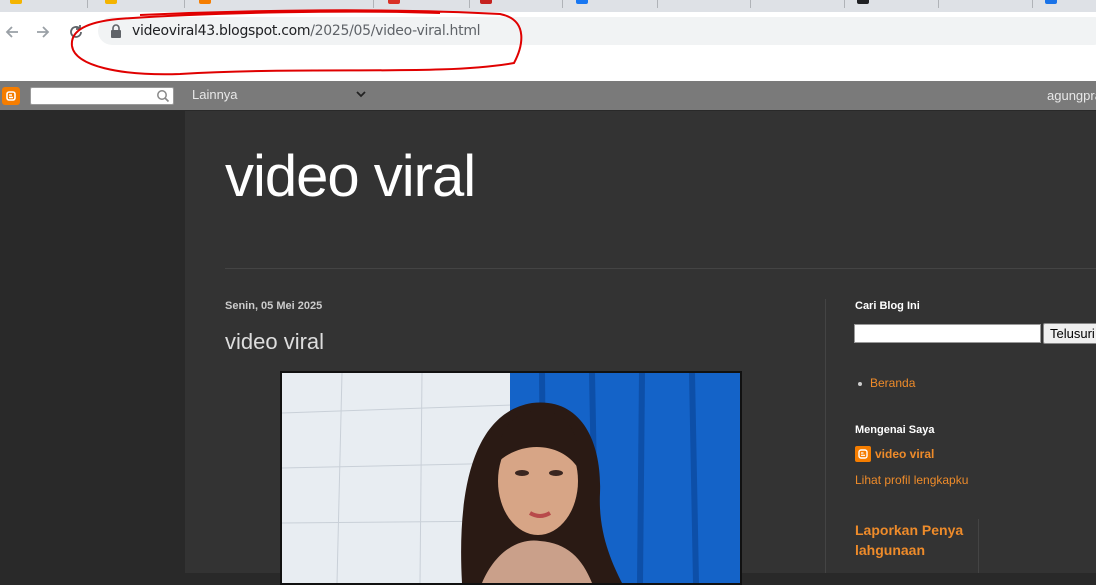 The width and height of the screenshot is (1096, 585). Describe the element at coordinates (947, 333) in the screenshot. I see `blog-search-input` at that location.